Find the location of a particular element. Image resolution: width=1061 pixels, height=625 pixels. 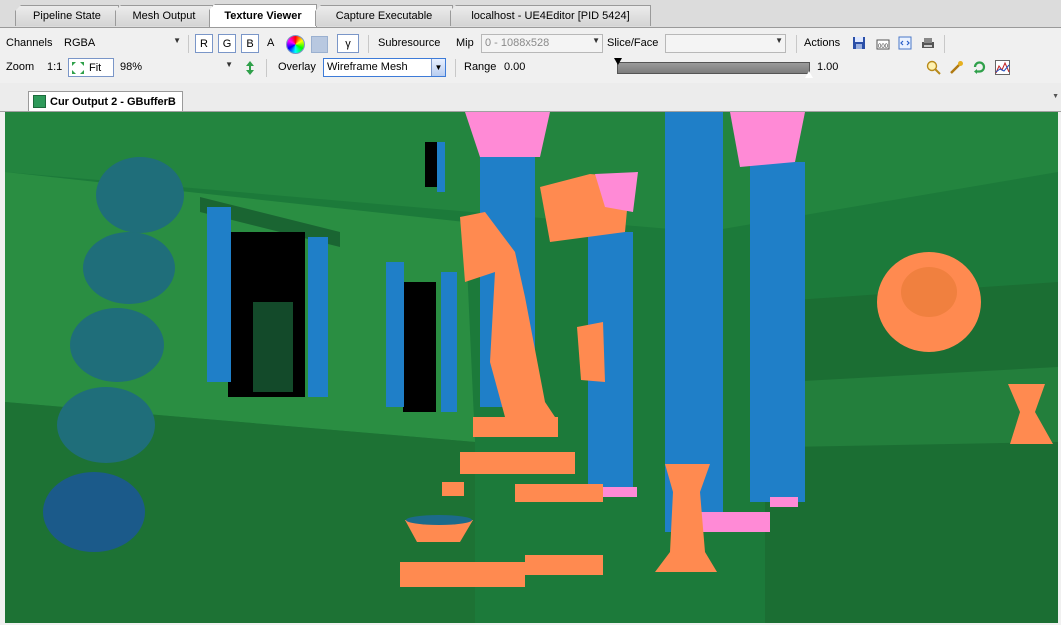

tab-label: localhost - UE4Editor [PID 5424] is located at coordinates (550, 16).